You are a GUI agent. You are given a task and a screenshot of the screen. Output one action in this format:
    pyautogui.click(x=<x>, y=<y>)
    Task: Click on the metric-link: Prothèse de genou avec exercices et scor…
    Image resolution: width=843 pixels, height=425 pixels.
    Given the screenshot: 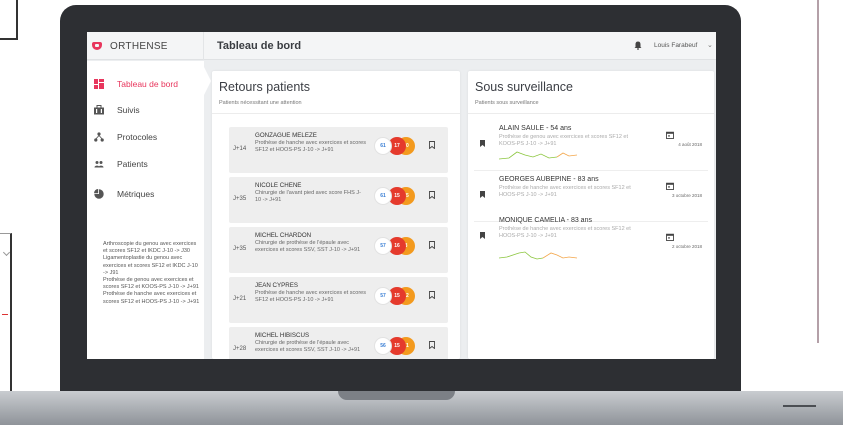 What is the action you would take?
    pyautogui.click(x=152, y=284)
    